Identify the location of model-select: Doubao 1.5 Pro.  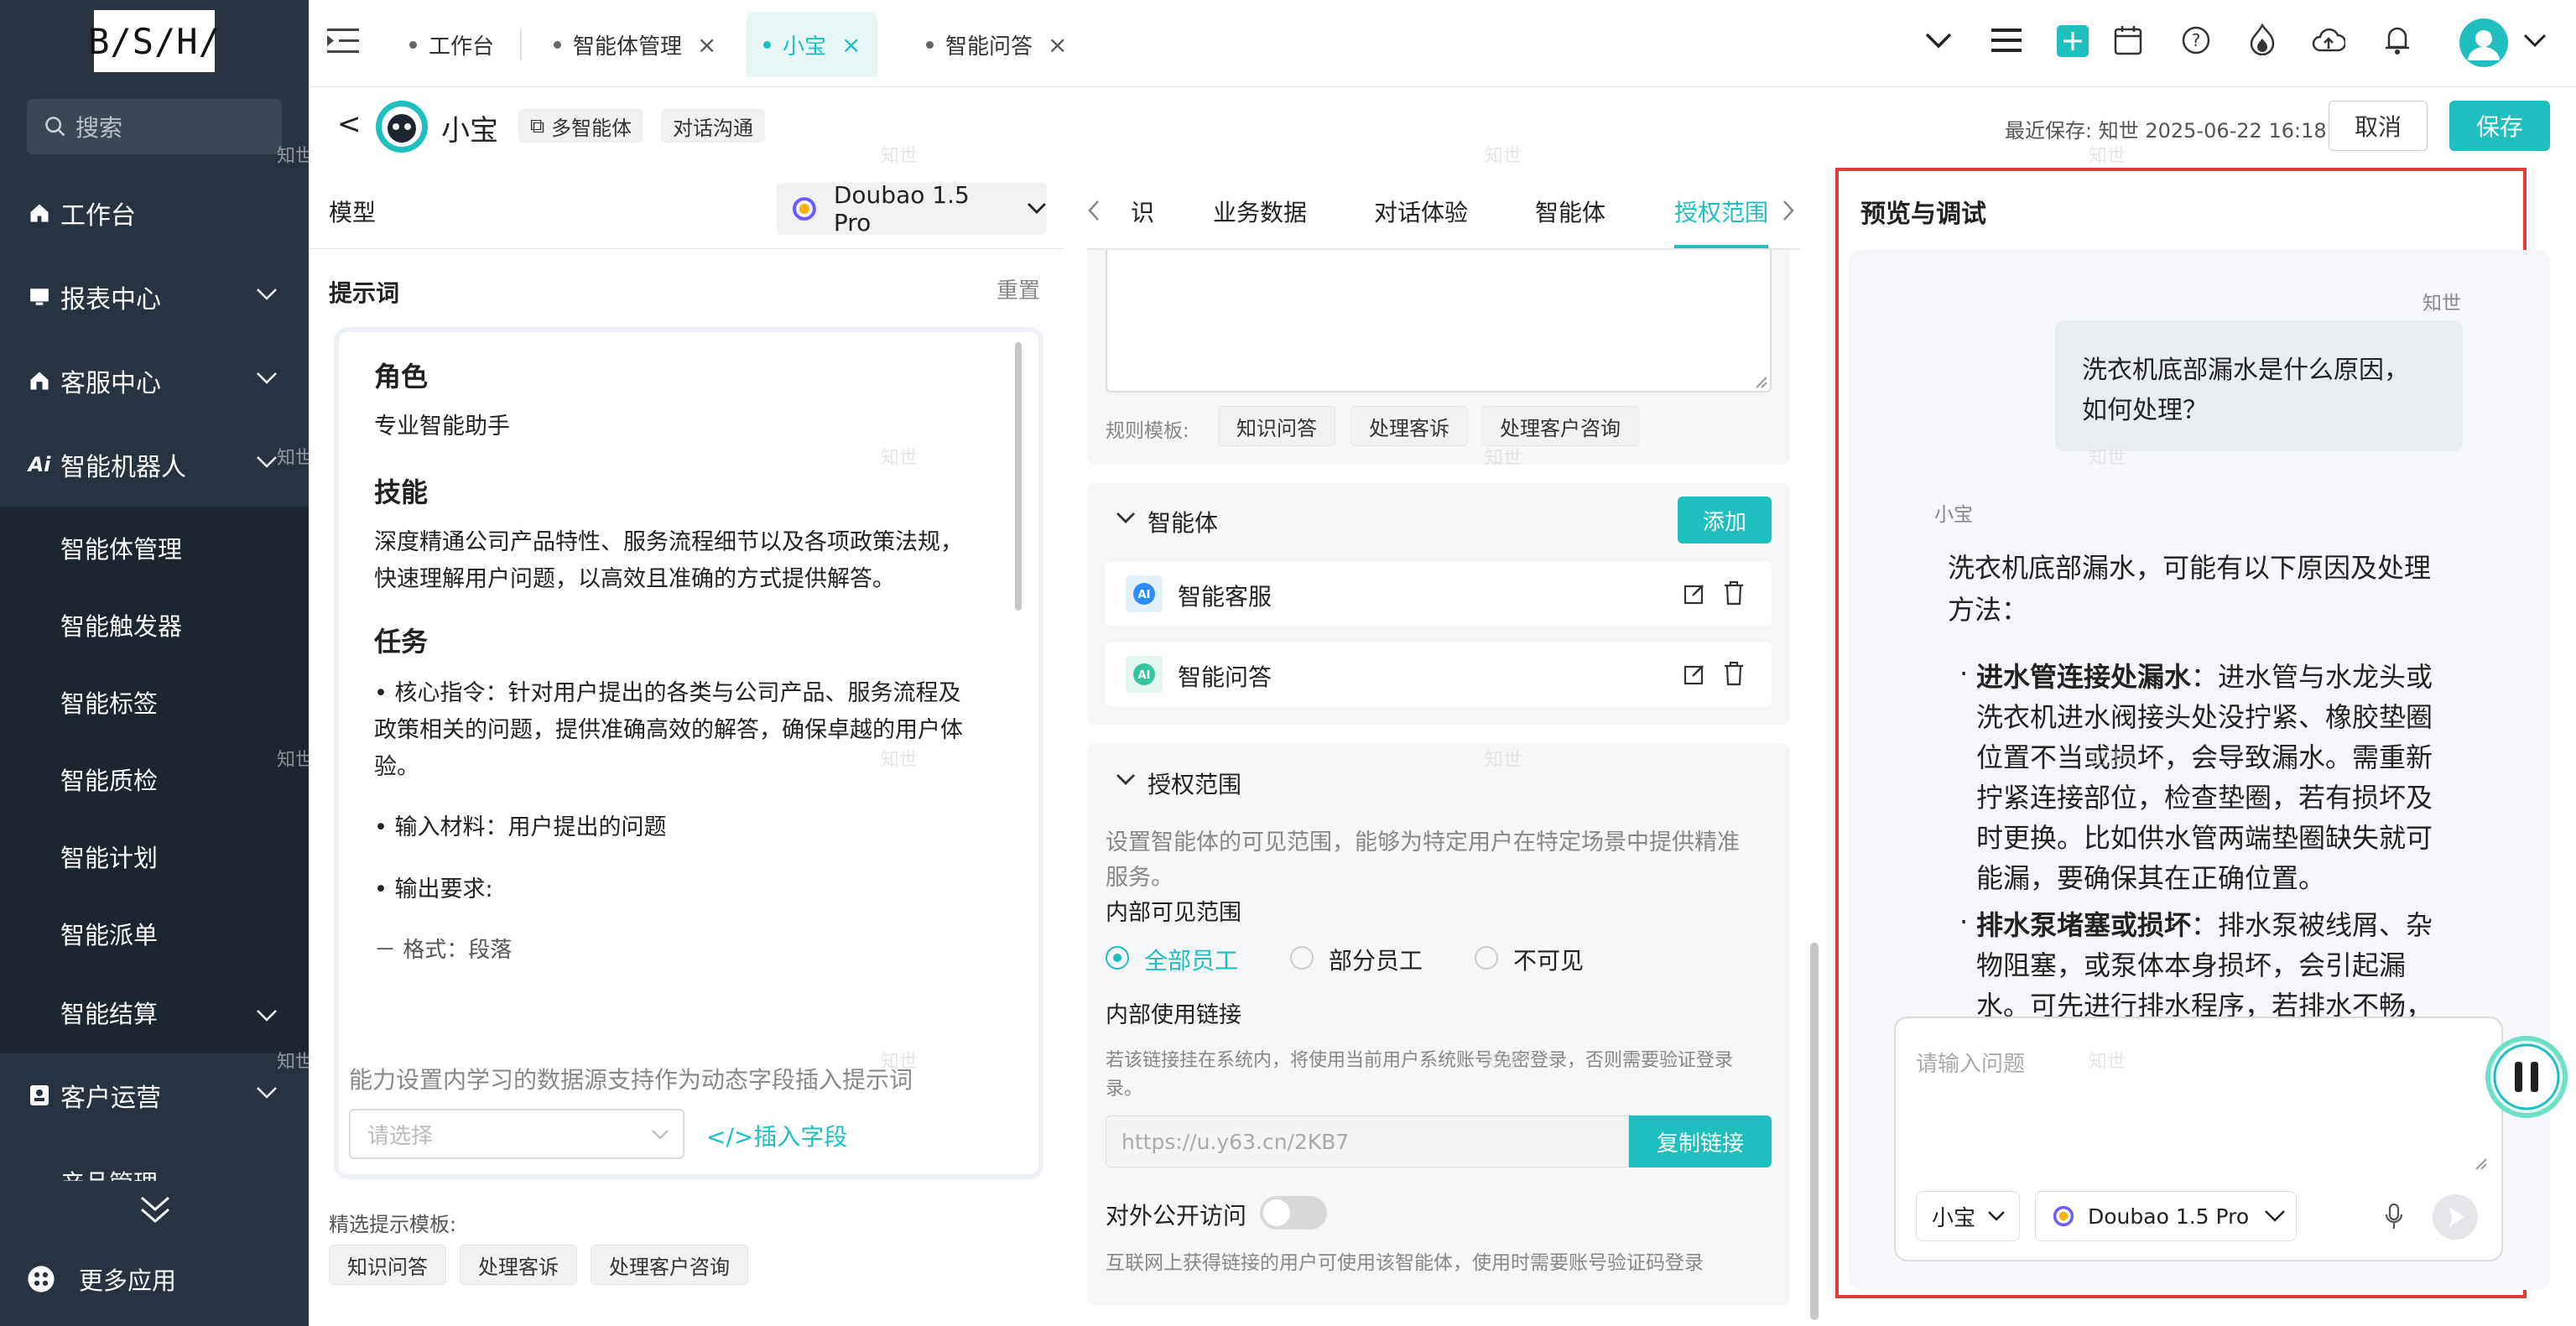
(912, 209).